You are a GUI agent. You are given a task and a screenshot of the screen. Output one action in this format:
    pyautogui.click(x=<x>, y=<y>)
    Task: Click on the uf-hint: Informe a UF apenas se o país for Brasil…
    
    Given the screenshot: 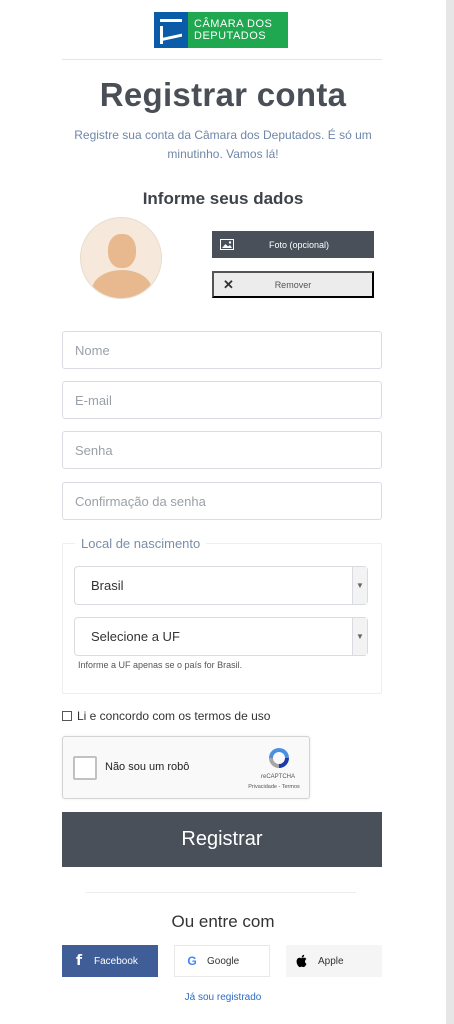 What is the action you would take?
    pyautogui.click(x=160, y=665)
    